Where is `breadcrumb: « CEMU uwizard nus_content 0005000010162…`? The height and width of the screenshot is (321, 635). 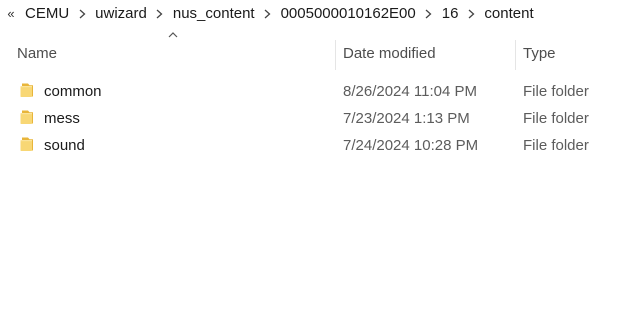
breadcrumb: « CEMU uwizard nus_content 0005000010162… is located at coordinates (317, 14).